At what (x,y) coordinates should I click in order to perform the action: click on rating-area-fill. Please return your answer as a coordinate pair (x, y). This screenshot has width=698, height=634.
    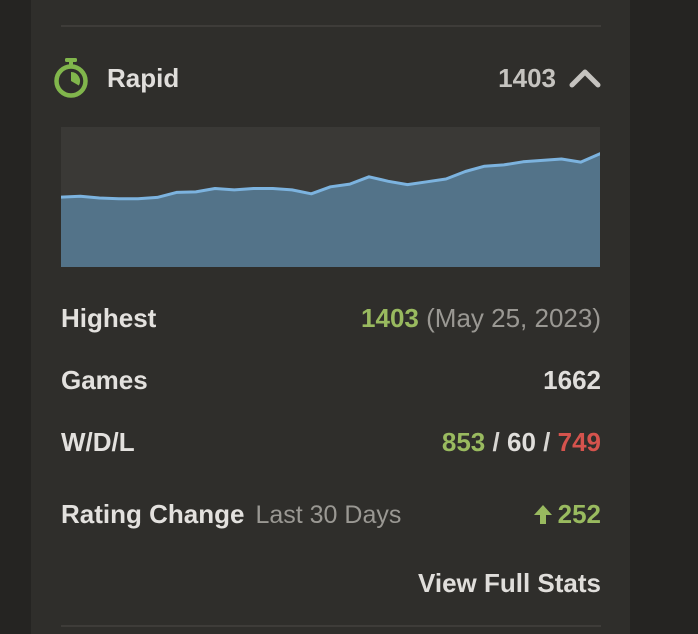
    Looking at the image, I should click on (330, 210).